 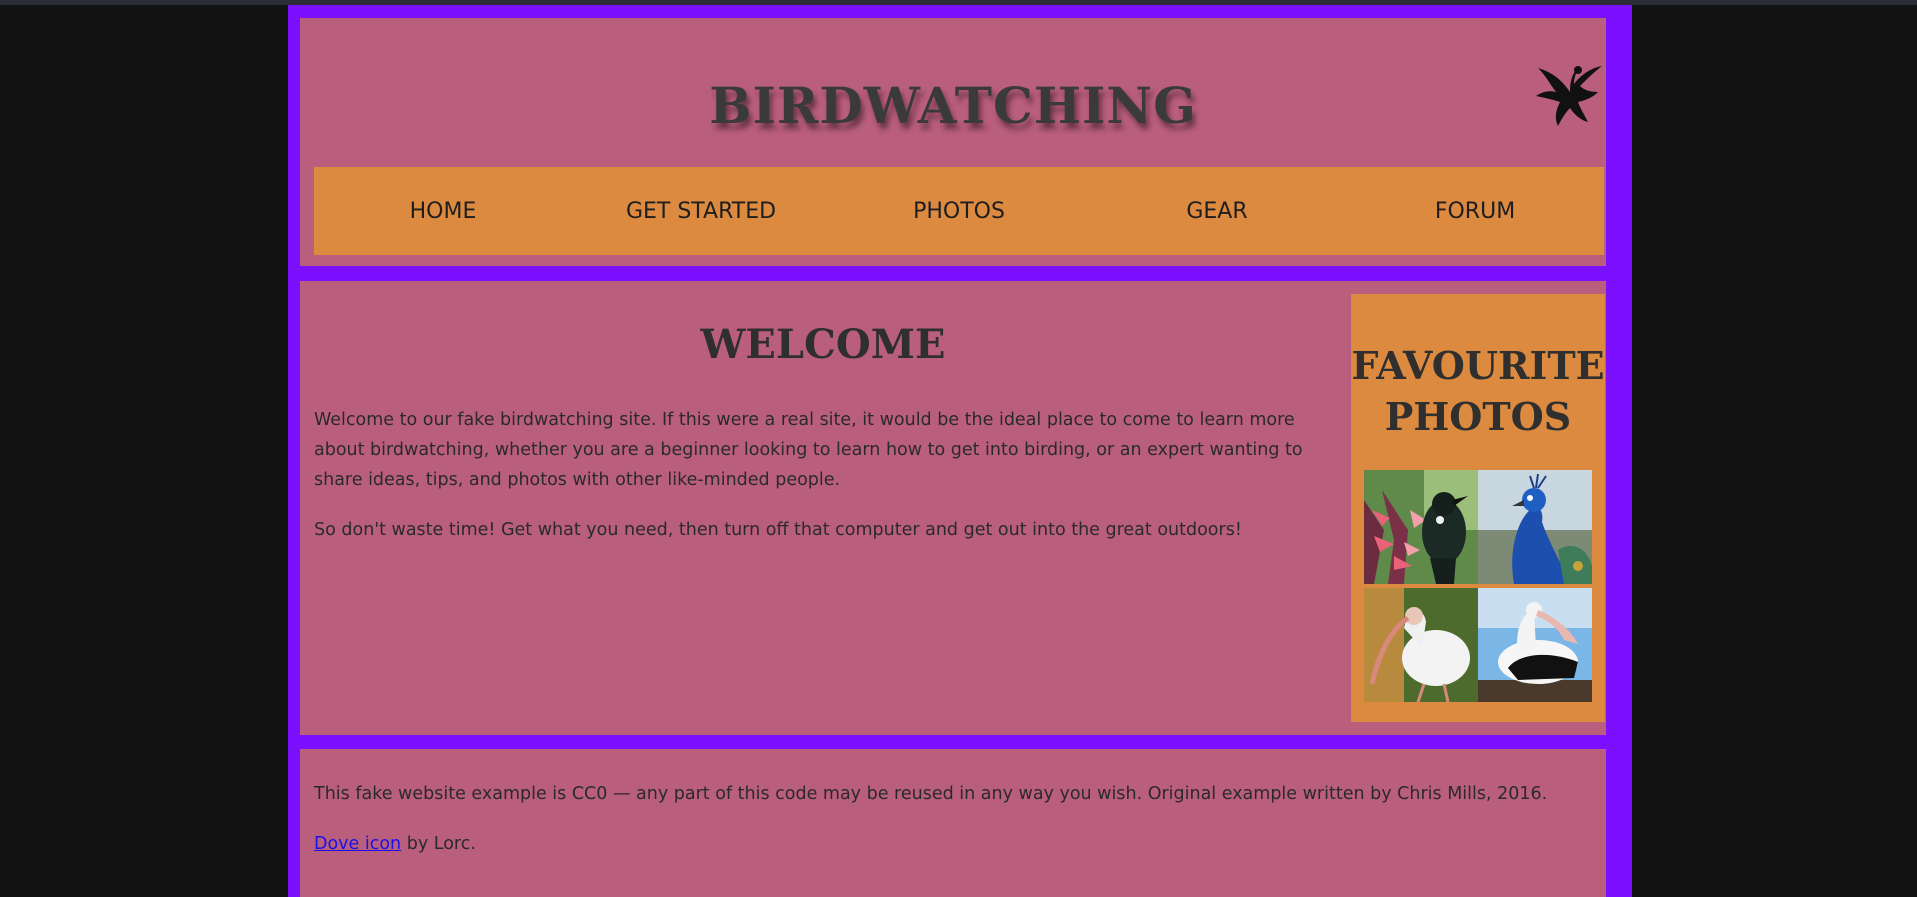 What do you see at coordinates (701, 211) in the screenshot?
I see `nav-get-started: GET STARTED` at bounding box center [701, 211].